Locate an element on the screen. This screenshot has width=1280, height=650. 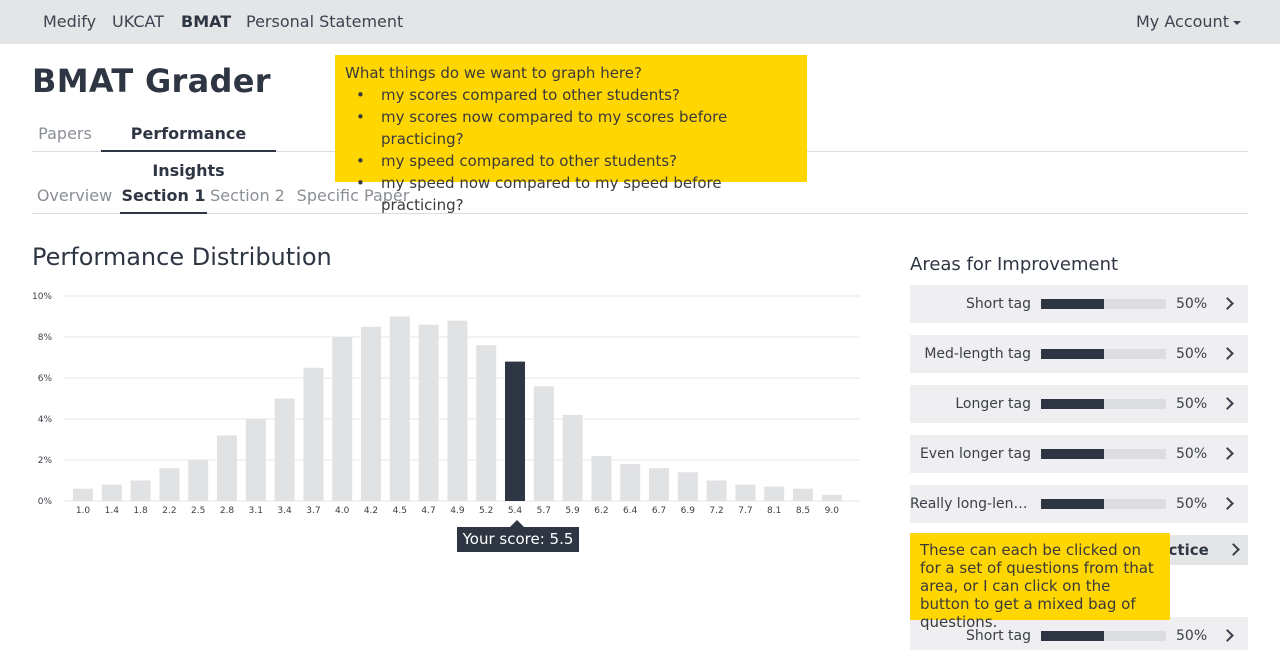
y-tick-label: 0% is located at coordinates (45, 502).